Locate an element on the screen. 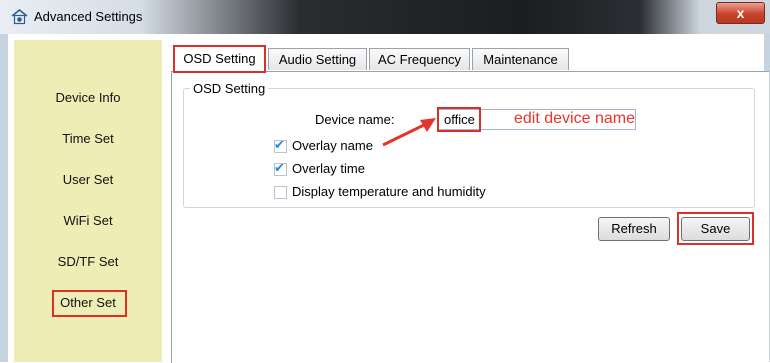  display-temperature-humidity-checkbox is located at coordinates (280, 192).